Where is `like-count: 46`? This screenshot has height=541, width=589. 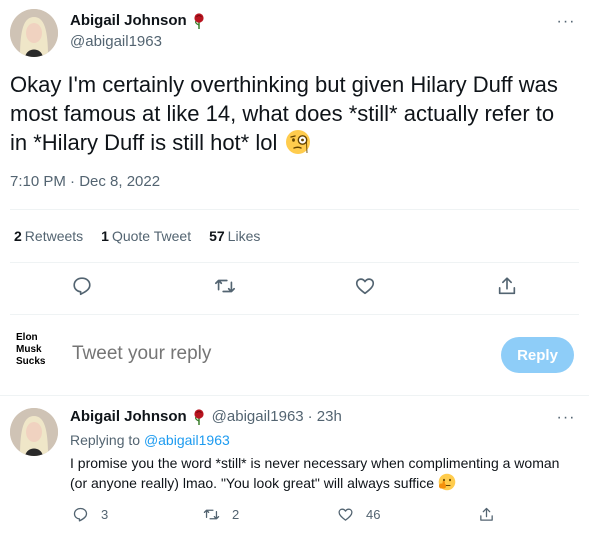 like-count: 46 is located at coordinates (373, 514).